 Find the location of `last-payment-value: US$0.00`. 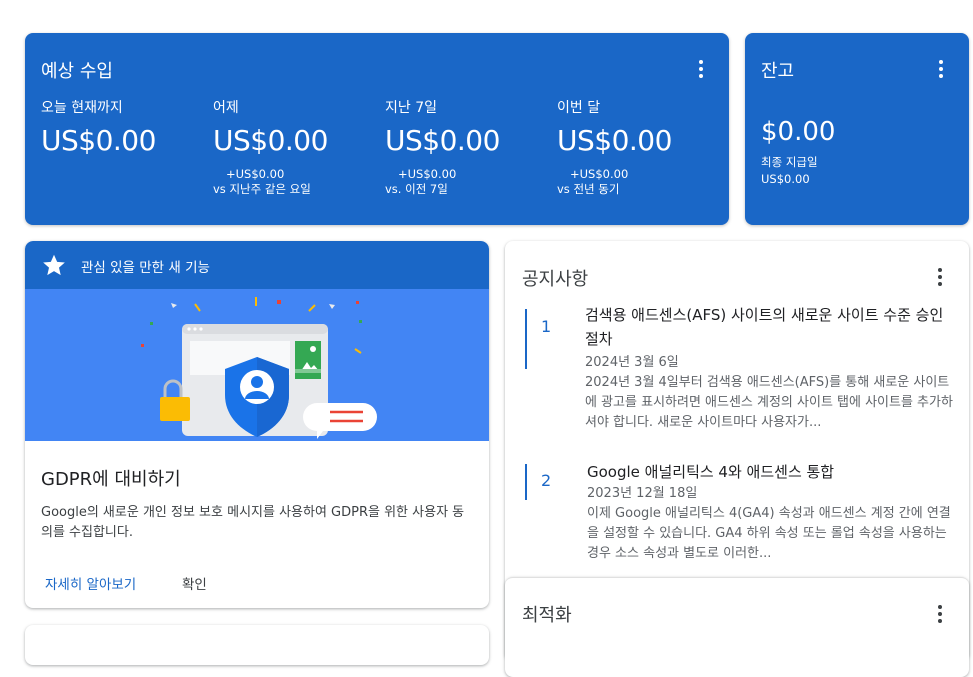

last-payment-value: US$0.00 is located at coordinates (785, 179).